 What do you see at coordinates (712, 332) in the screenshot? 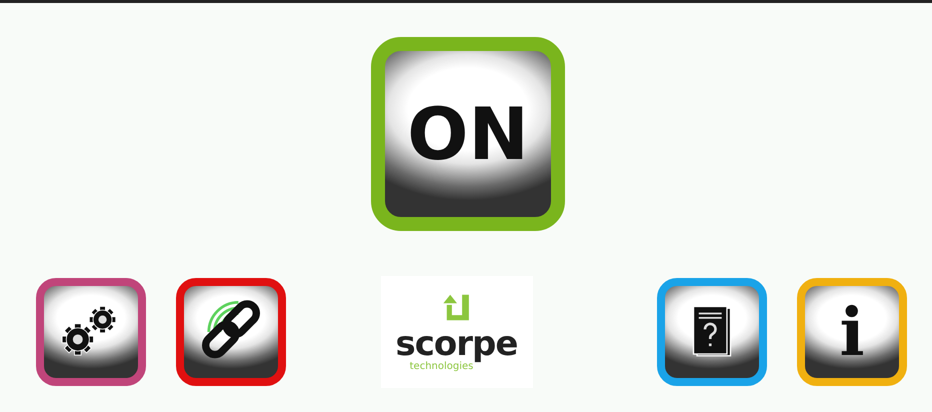
I see `help-button` at bounding box center [712, 332].